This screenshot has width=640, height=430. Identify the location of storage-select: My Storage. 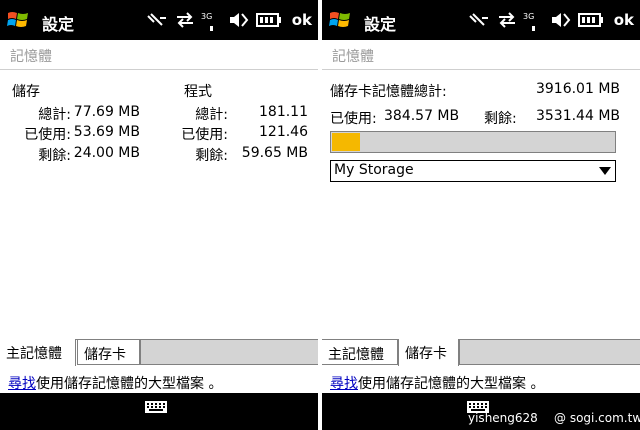
(473, 171).